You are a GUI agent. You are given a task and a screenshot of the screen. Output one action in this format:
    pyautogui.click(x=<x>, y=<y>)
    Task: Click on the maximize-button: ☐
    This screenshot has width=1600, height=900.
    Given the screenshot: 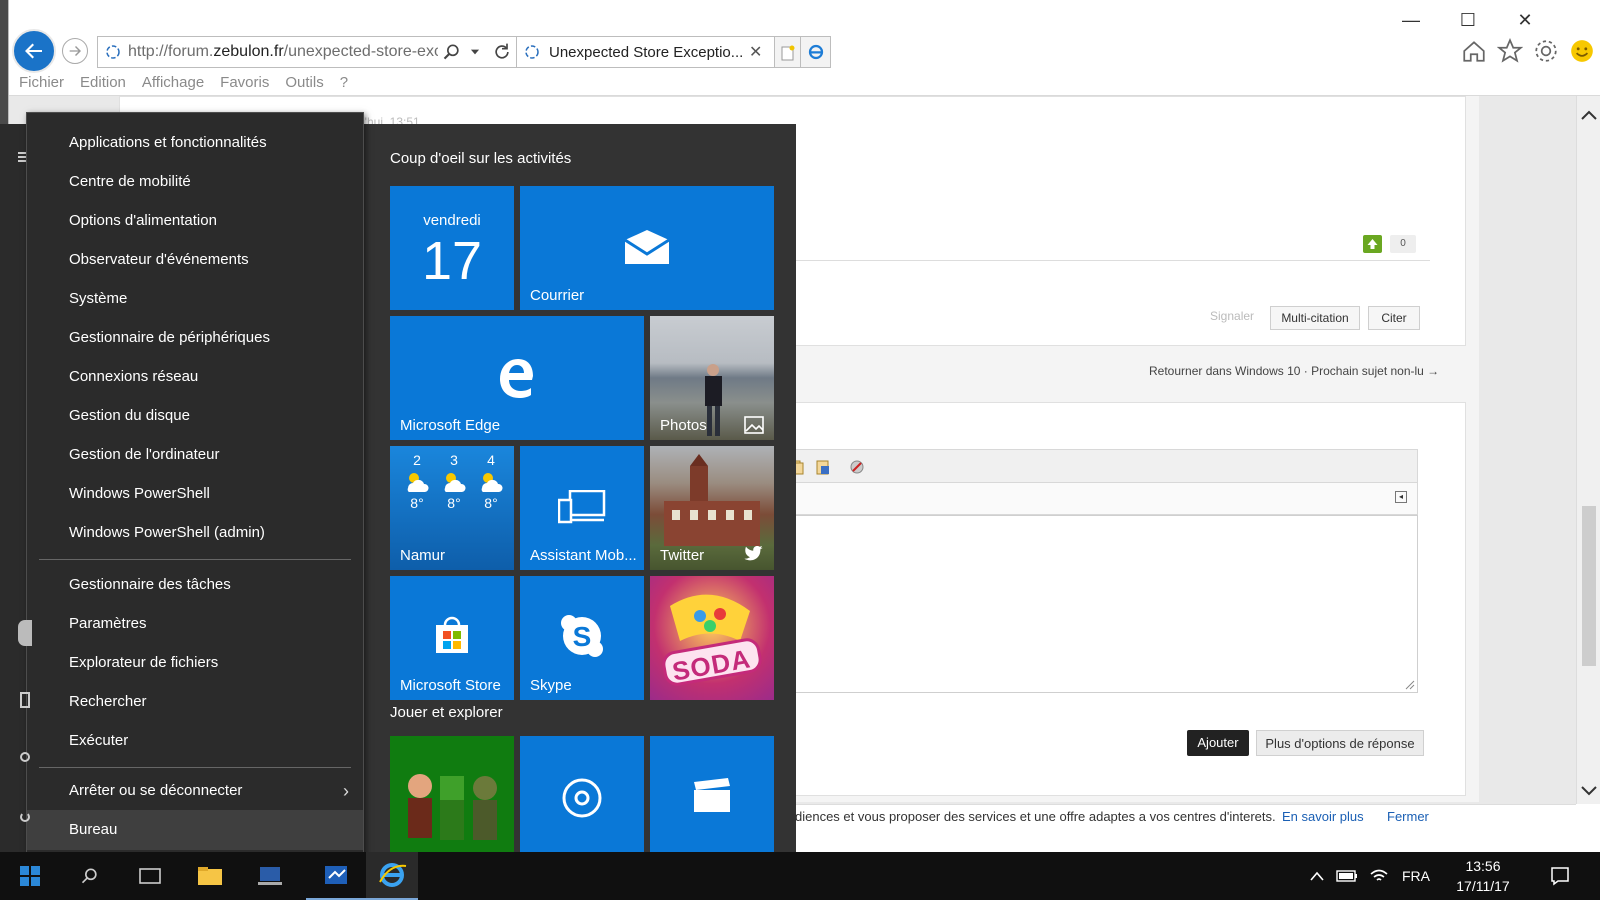 What is the action you would take?
    pyautogui.click(x=1468, y=20)
    